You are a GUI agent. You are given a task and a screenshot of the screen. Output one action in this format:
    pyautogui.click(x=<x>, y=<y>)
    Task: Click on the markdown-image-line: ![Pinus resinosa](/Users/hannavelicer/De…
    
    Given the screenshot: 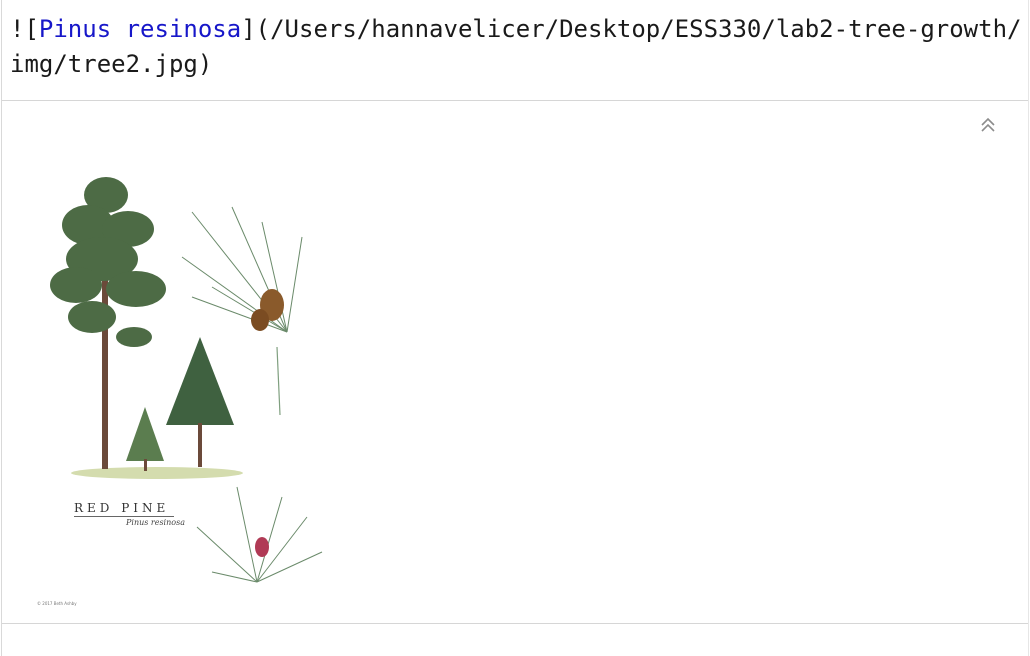 What is the action you would take?
    pyautogui.click(x=517, y=47)
    